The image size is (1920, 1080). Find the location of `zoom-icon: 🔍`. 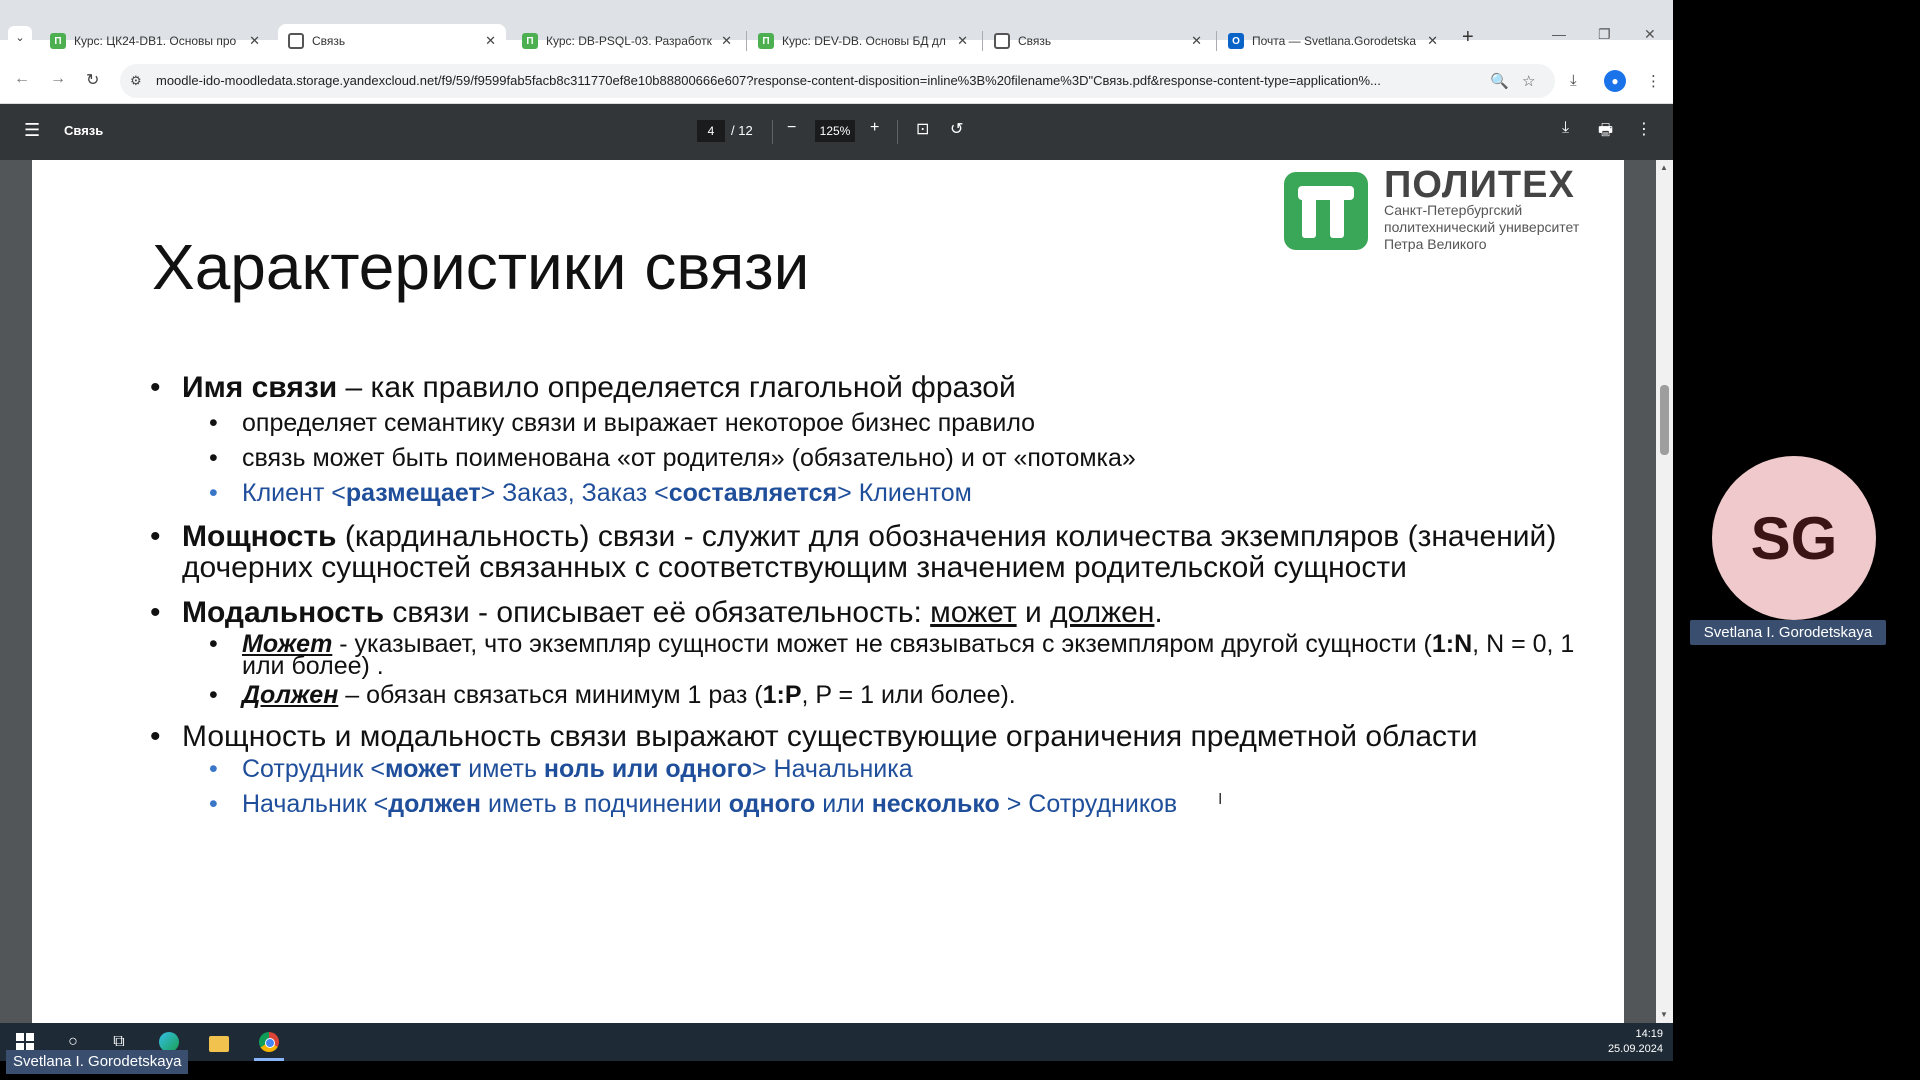

zoom-icon: 🔍 is located at coordinates (1499, 81).